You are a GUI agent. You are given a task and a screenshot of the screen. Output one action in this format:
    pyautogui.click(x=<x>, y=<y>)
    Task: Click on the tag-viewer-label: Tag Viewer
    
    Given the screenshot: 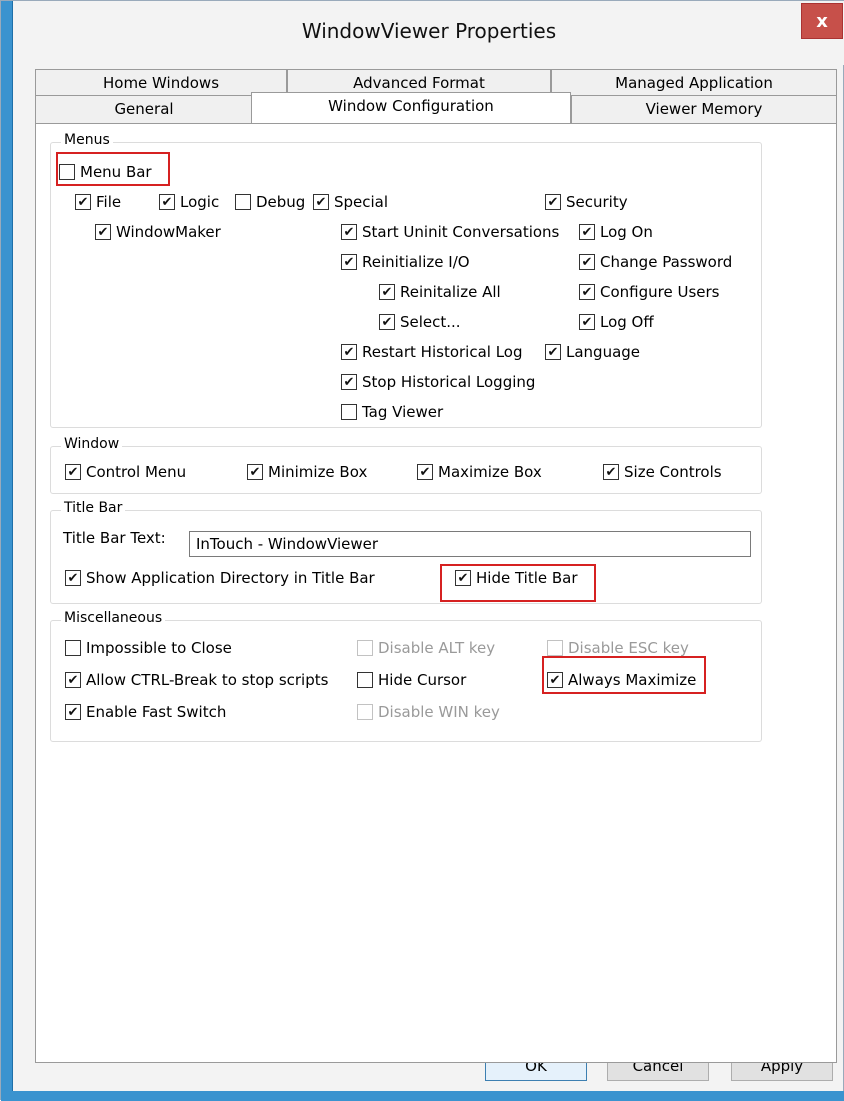 What is the action you would take?
    pyautogui.click(x=403, y=412)
    